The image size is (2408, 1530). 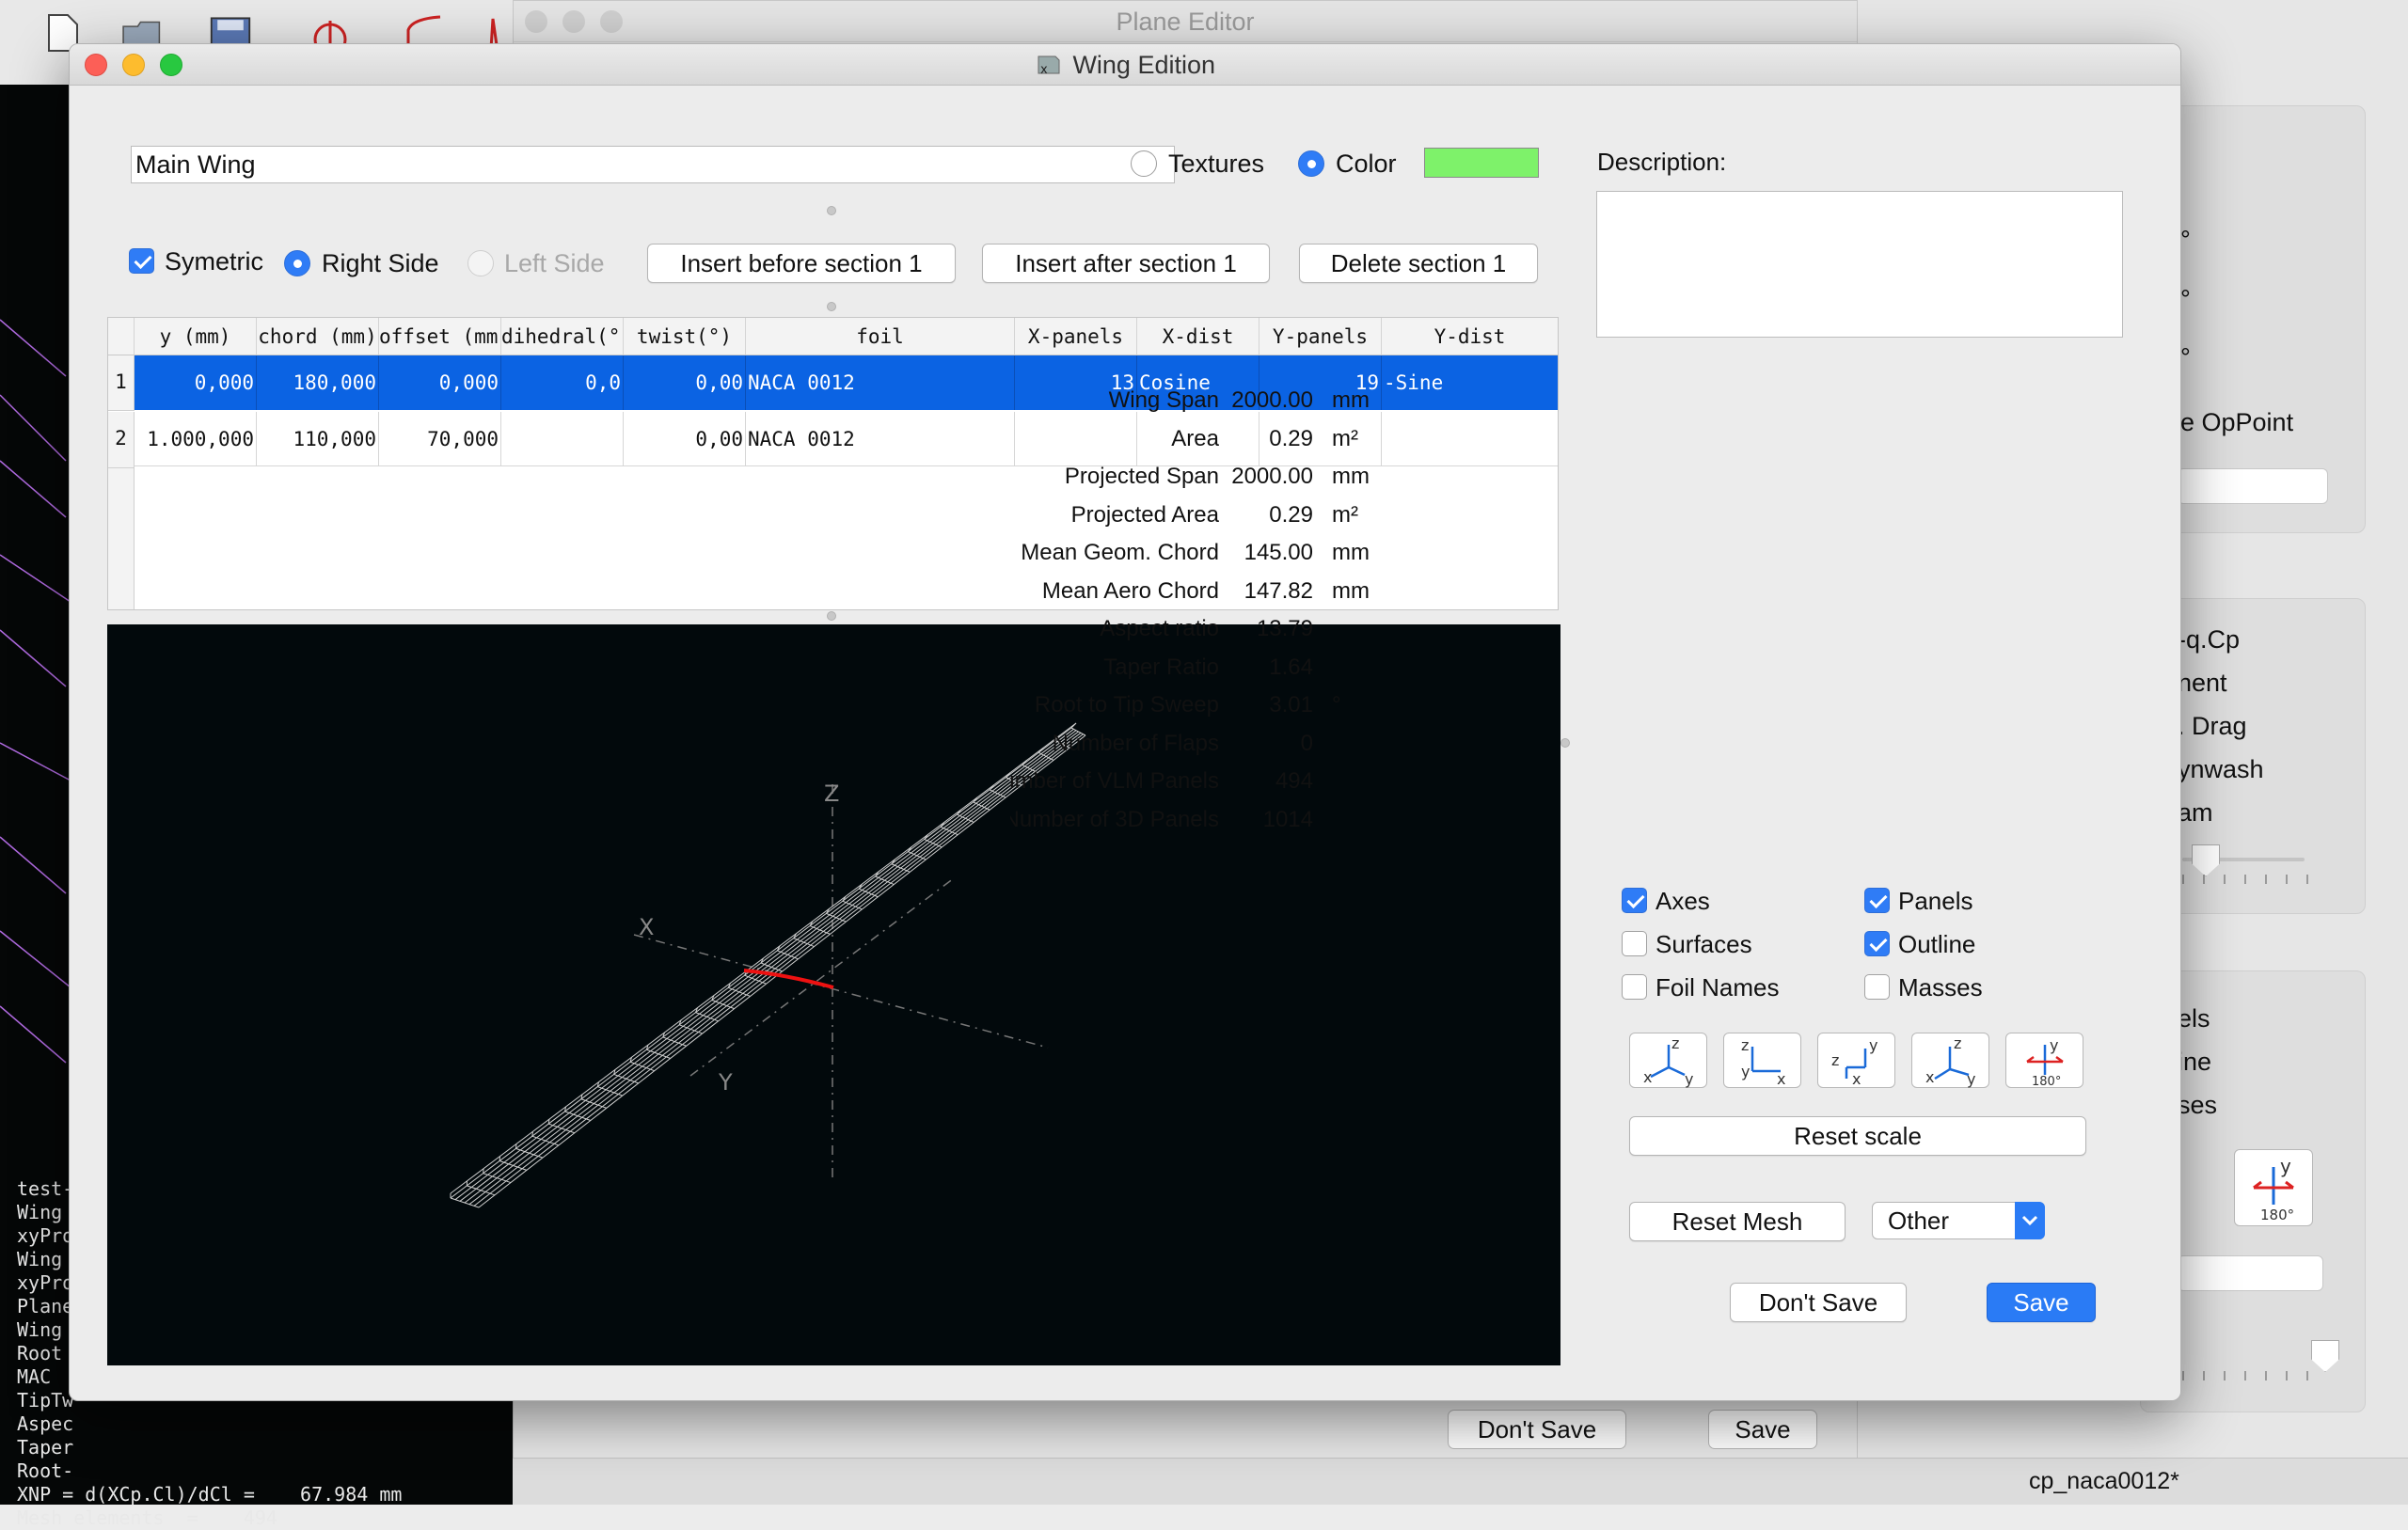 What do you see at coordinates (2274, 1187) in the screenshot?
I see `rp-flip-180-button: y 180°` at bounding box center [2274, 1187].